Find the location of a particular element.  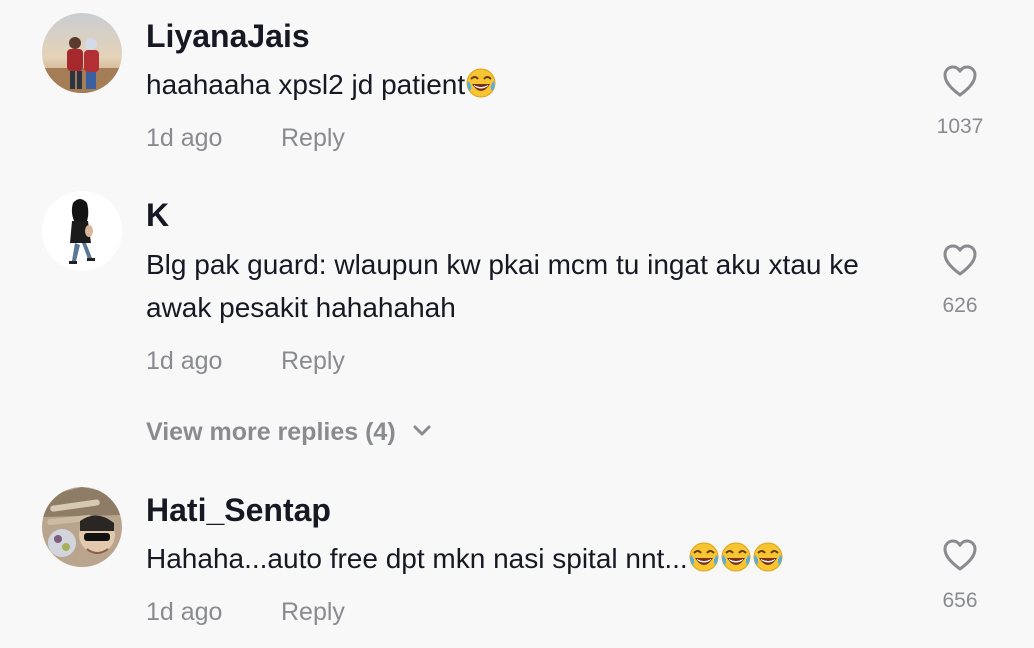

like-count: 626 is located at coordinates (960, 305).